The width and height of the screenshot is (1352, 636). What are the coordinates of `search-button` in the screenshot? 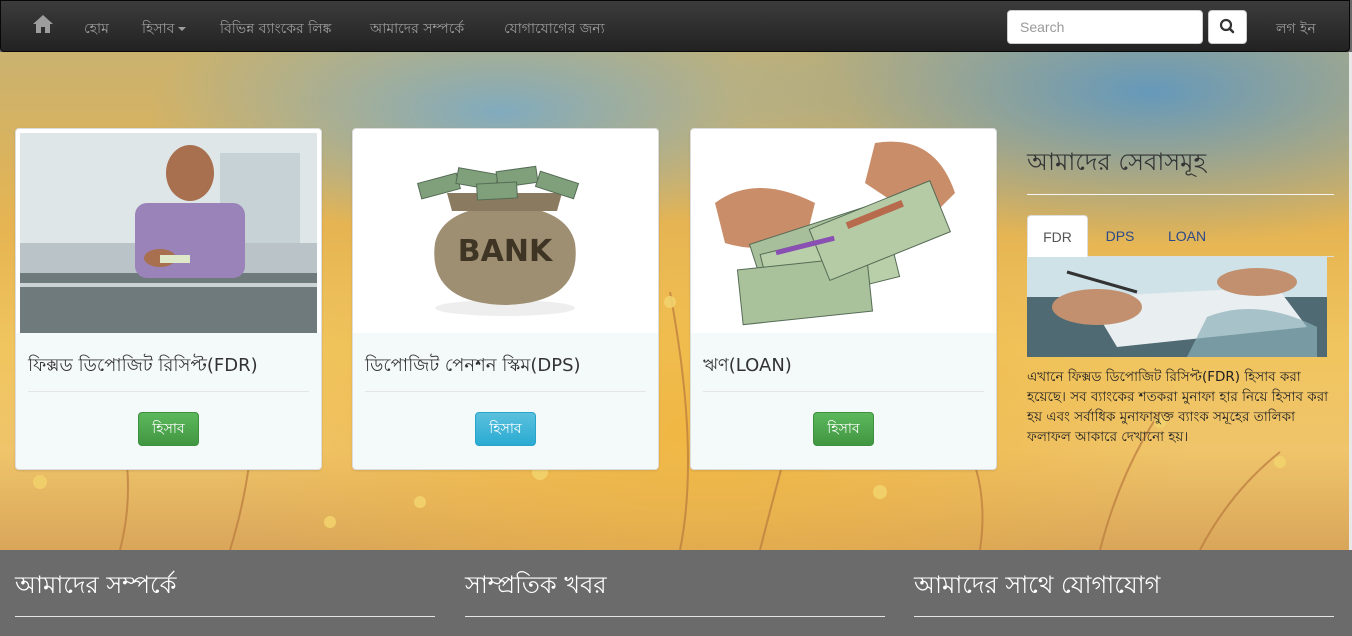 It's located at (1227, 27).